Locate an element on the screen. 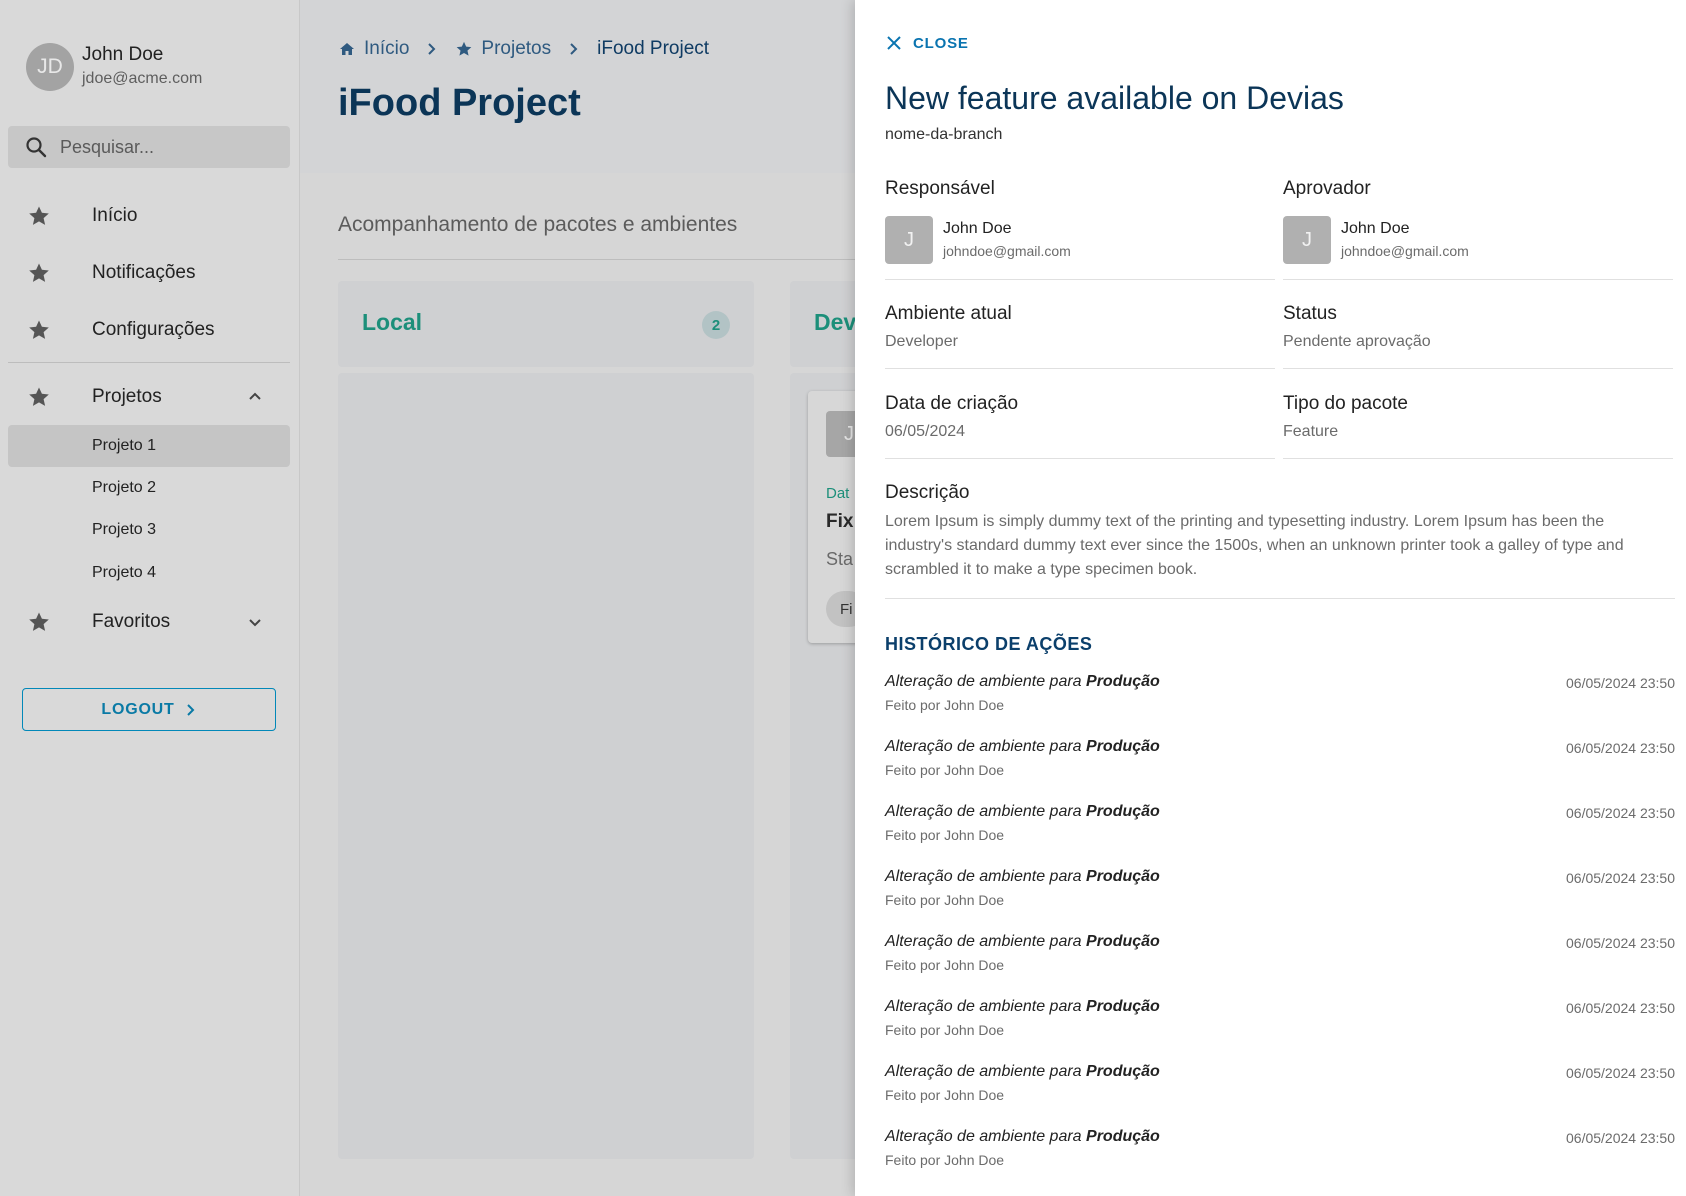  home-icon is located at coordinates (347, 49).